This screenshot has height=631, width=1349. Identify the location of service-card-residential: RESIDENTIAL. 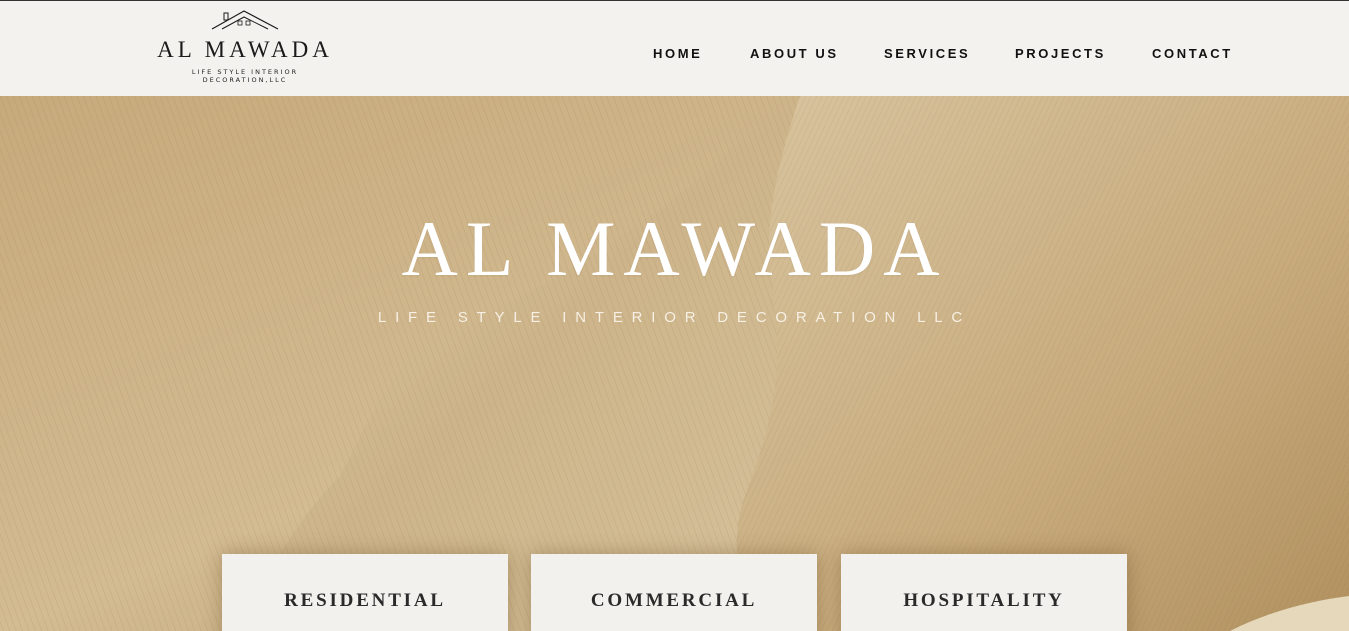
(365, 592).